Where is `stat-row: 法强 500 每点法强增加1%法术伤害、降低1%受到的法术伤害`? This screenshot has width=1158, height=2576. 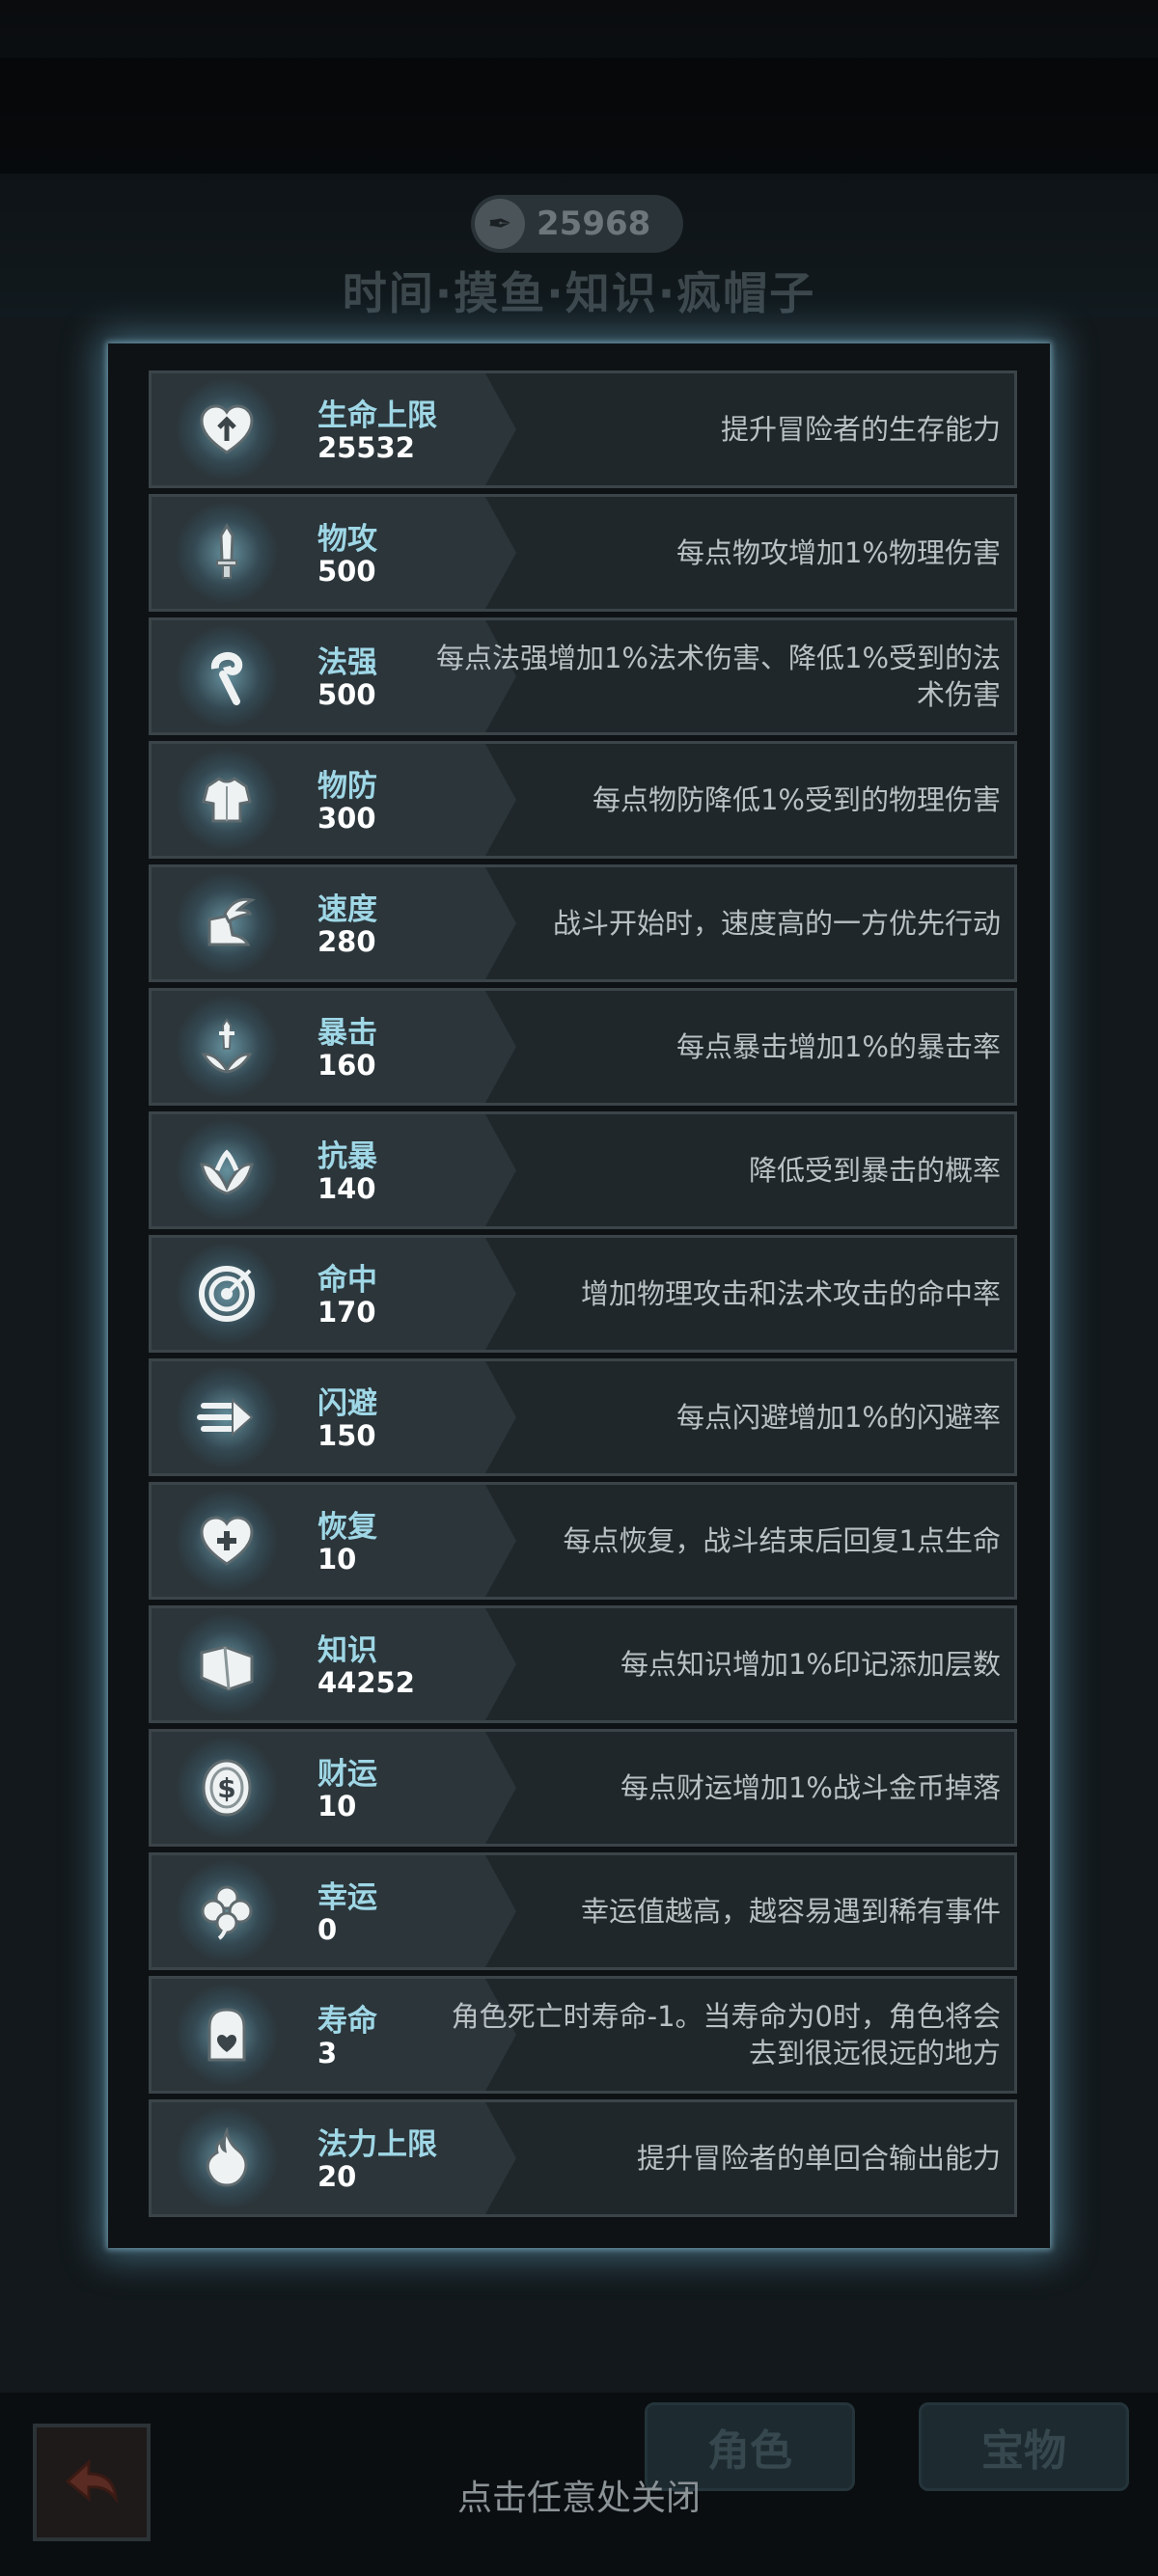
stat-row: 法强 500 每点法强增加1%法术伤害、降低1%受到的法术伤害 is located at coordinates (583, 676).